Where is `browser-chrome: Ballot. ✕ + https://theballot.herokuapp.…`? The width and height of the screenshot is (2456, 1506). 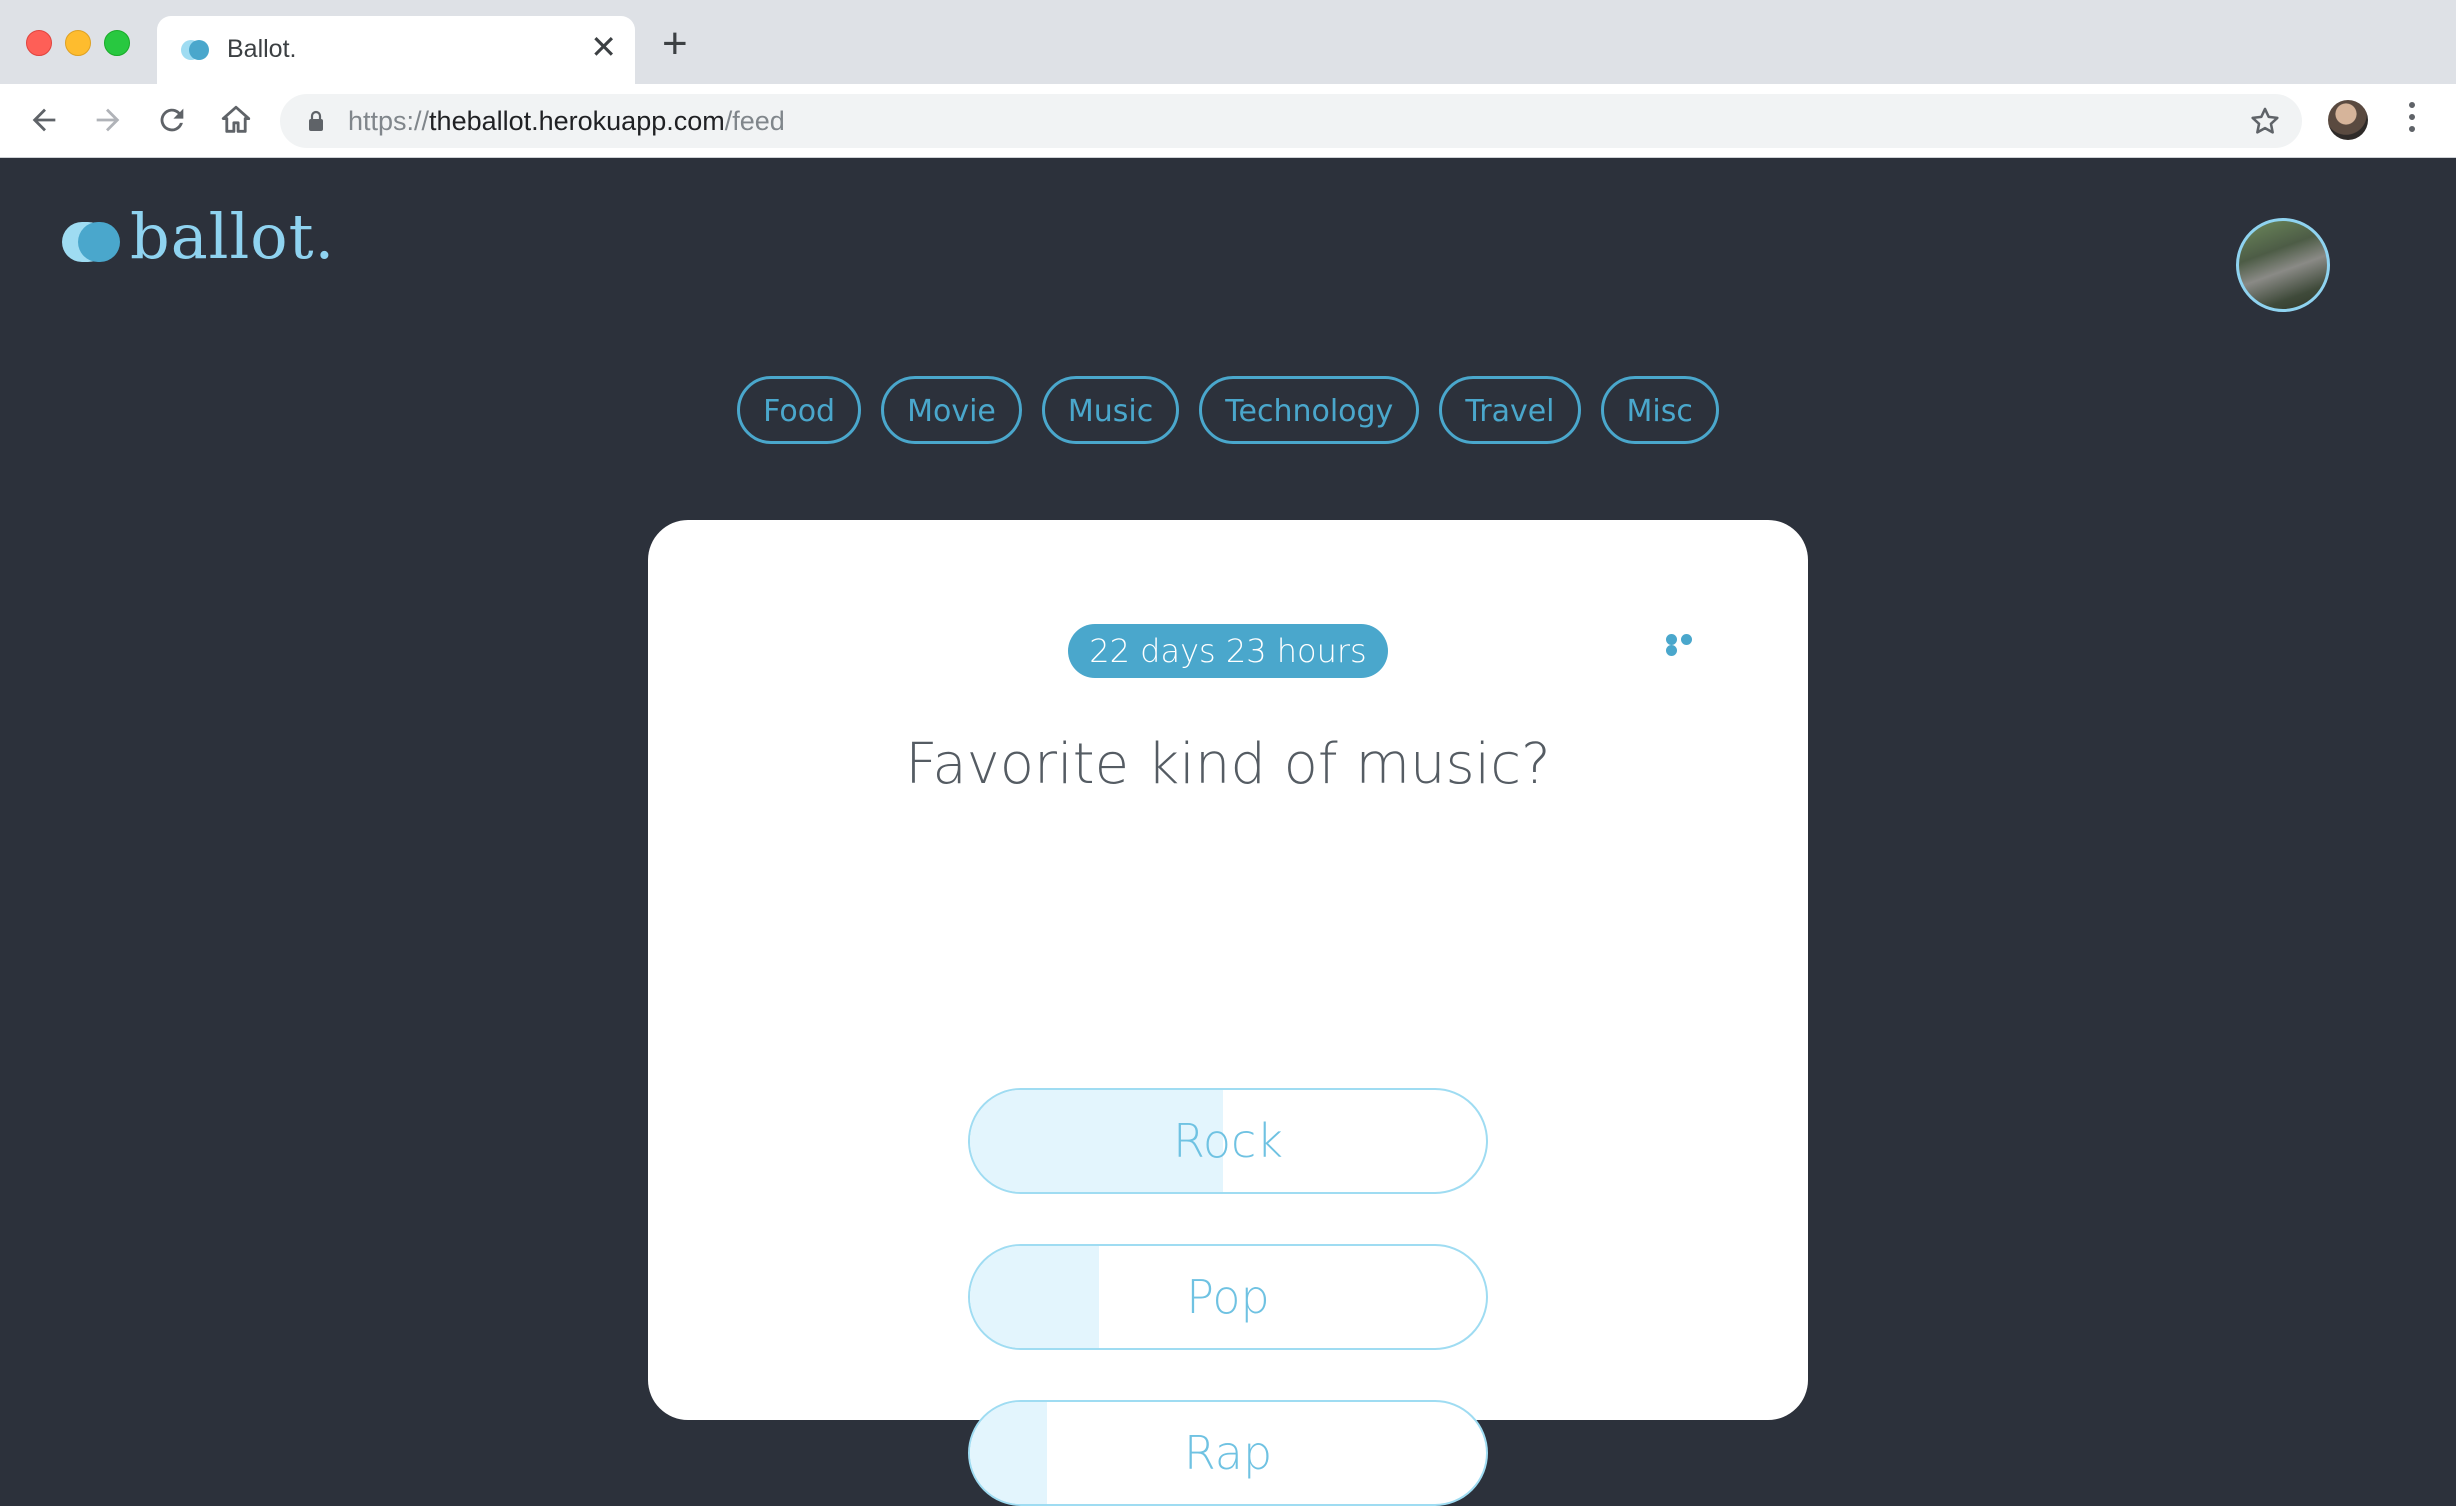
browser-chrome: Ballot. ✕ + https://theballot.herokuapp.… is located at coordinates (1228, 79).